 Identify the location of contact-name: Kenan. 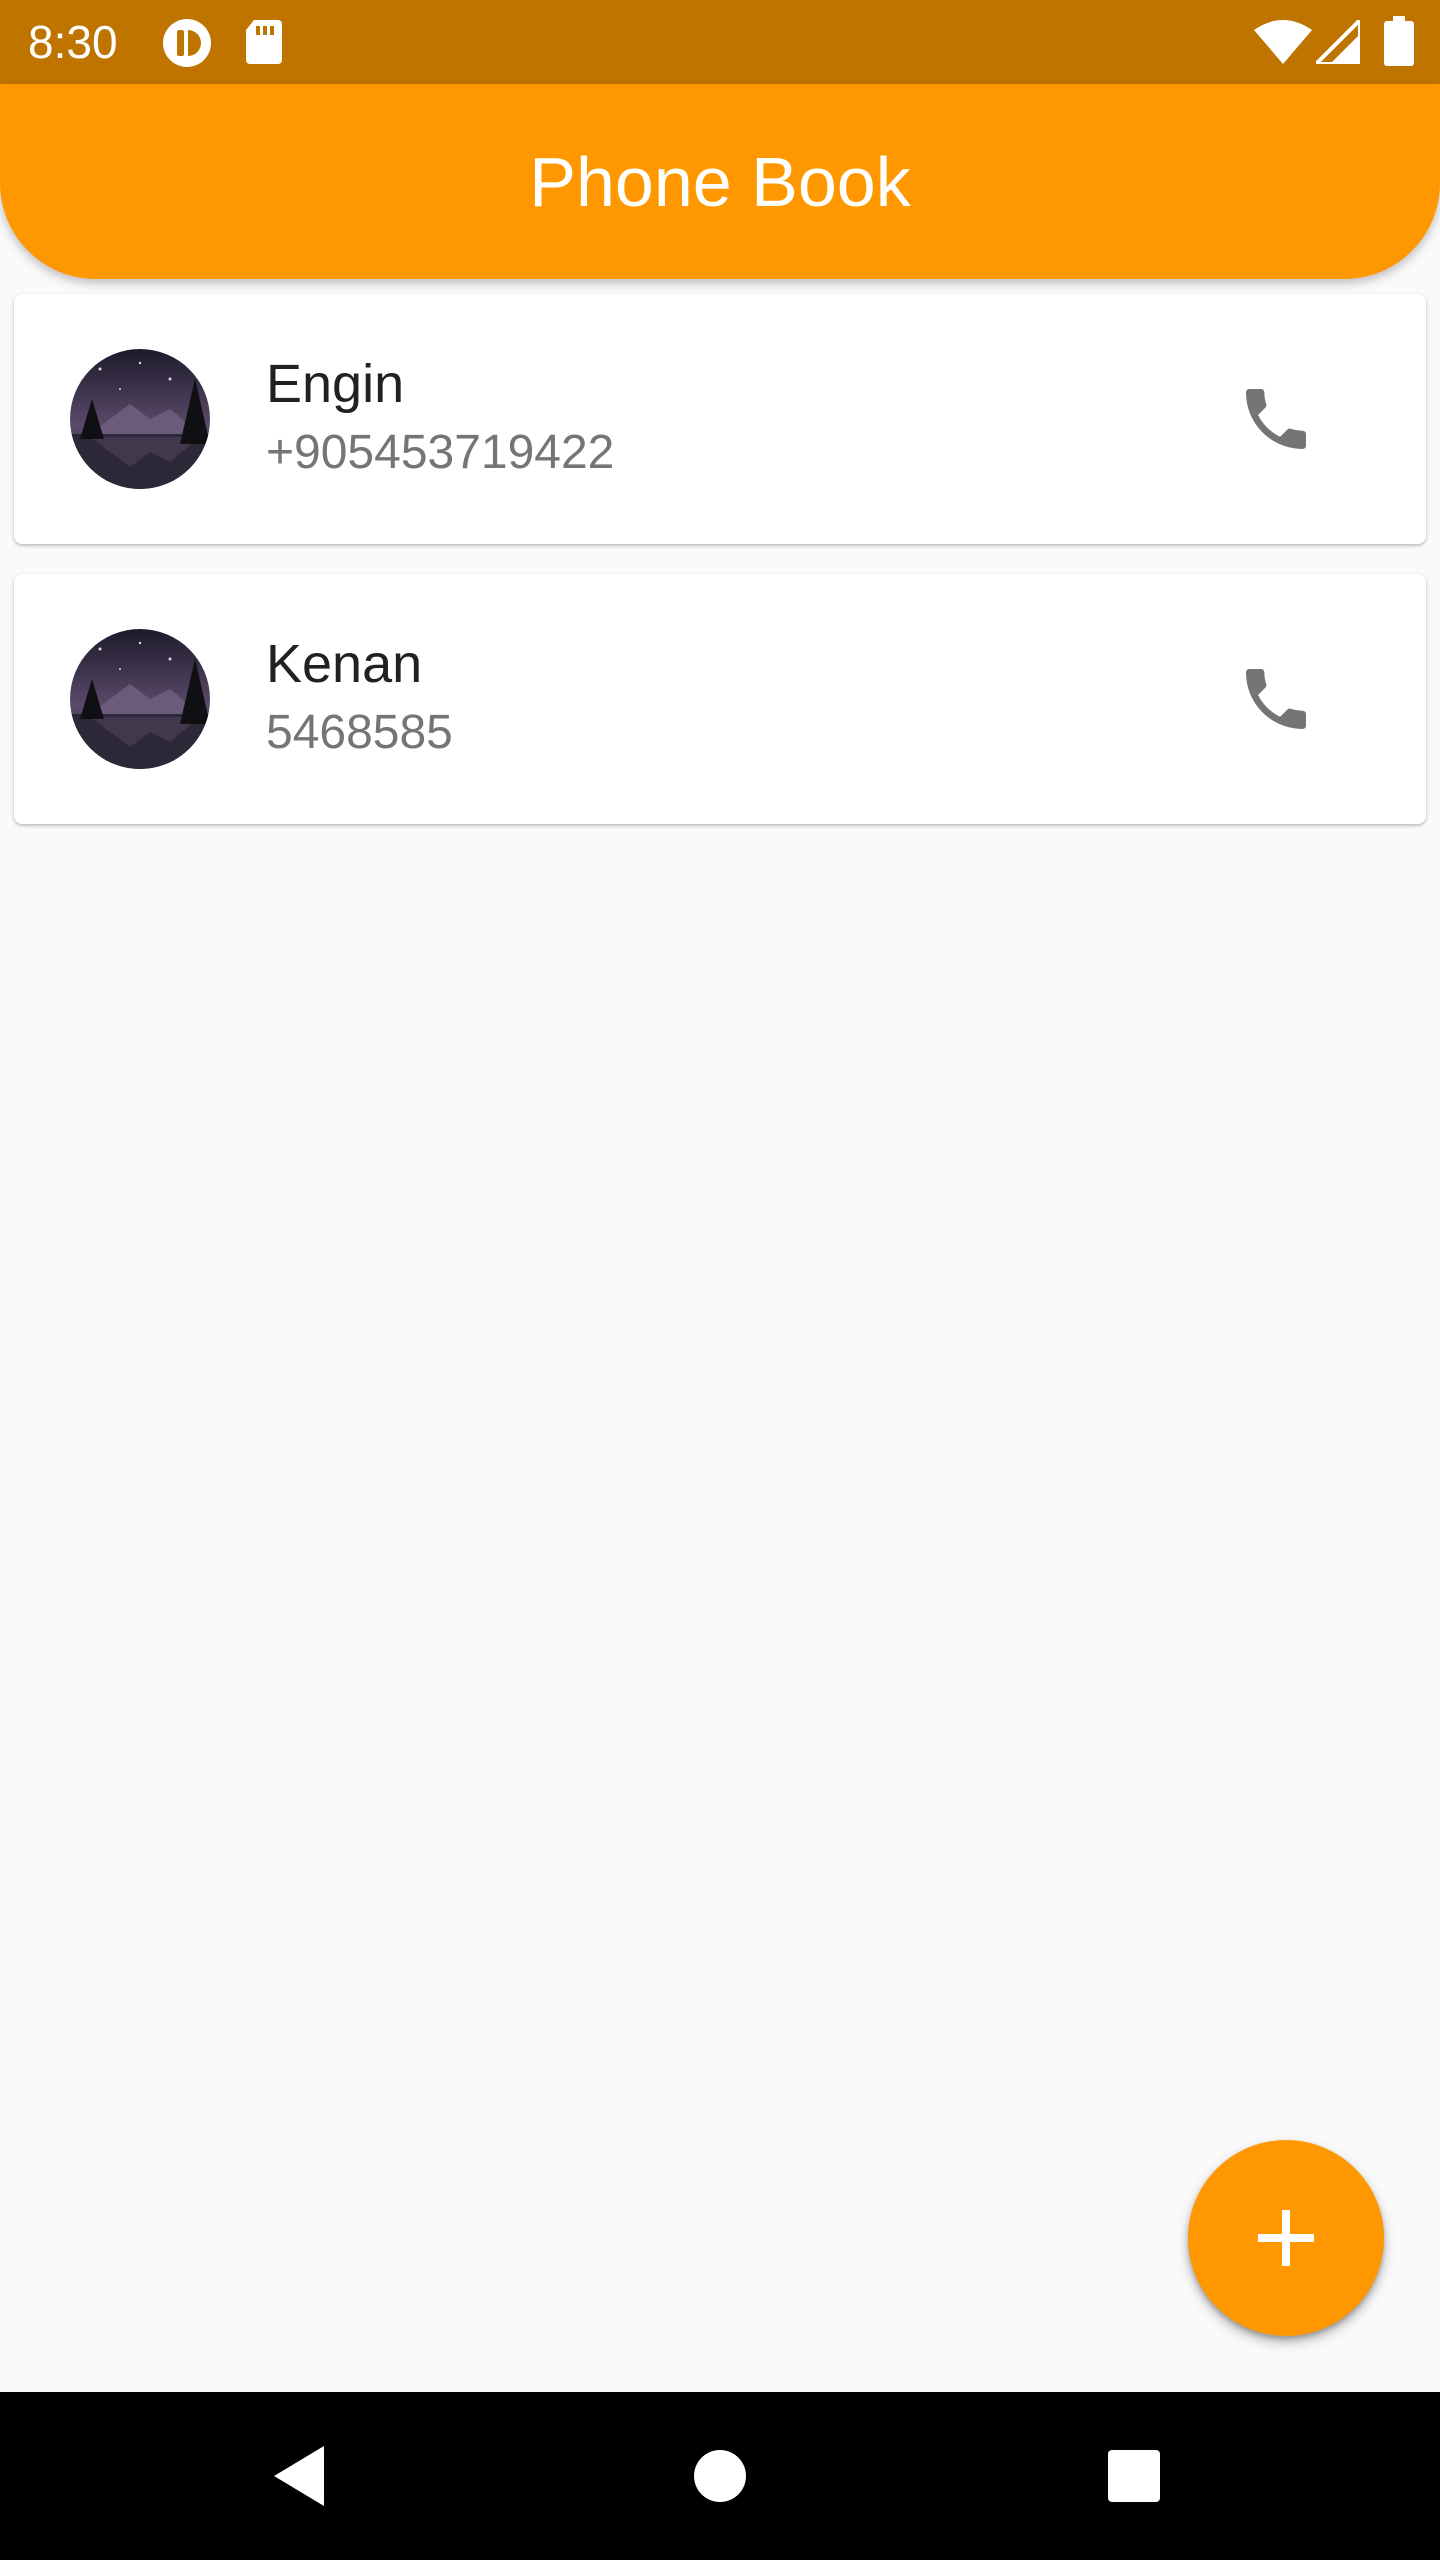
(344, 664).